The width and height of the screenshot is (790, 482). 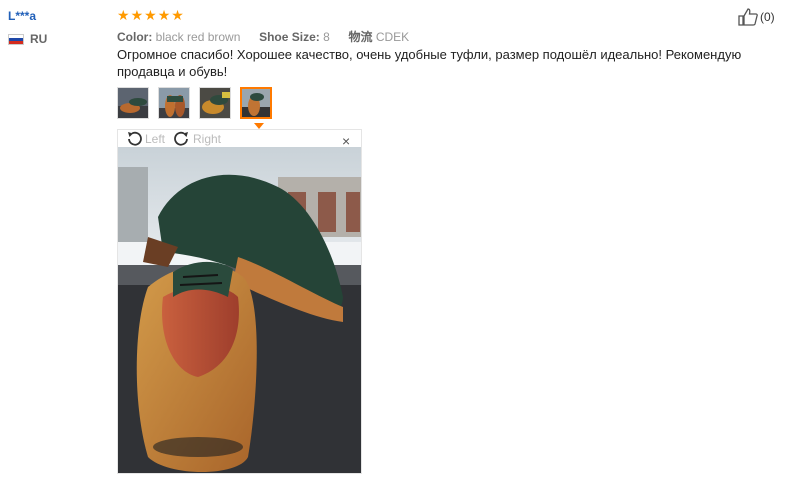 I want to click on rotate-right-label: Right, so click(x=207, y=139).